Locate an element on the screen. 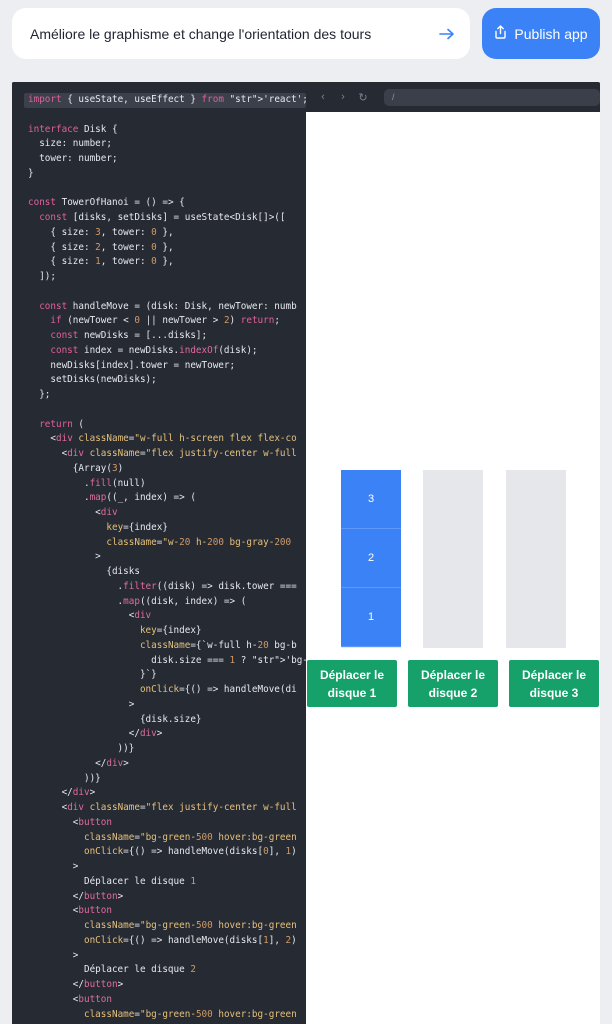  code-line: Déplacer le disque 1 is located at coordinates (112, 881).